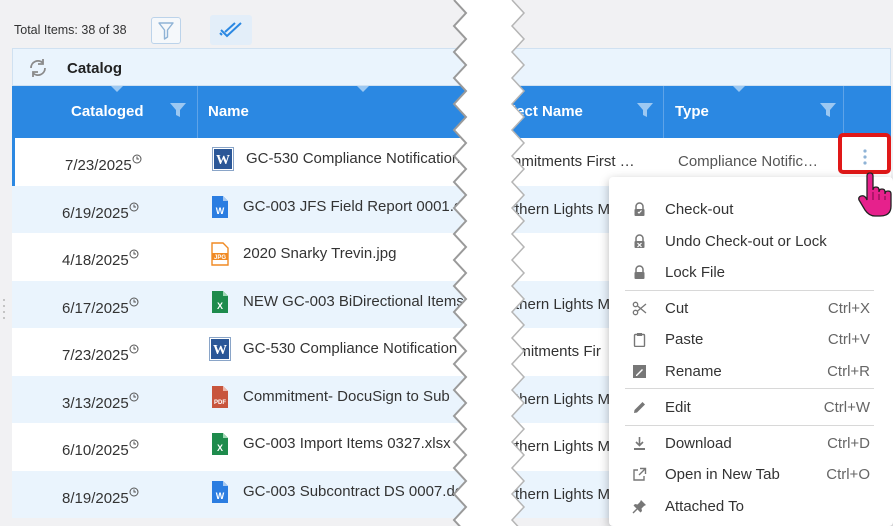 The image size is (893, 526). I want to click on menu-item-undo-check-out-or-lock: Undo Check-out or Lock, so click(751, 241).